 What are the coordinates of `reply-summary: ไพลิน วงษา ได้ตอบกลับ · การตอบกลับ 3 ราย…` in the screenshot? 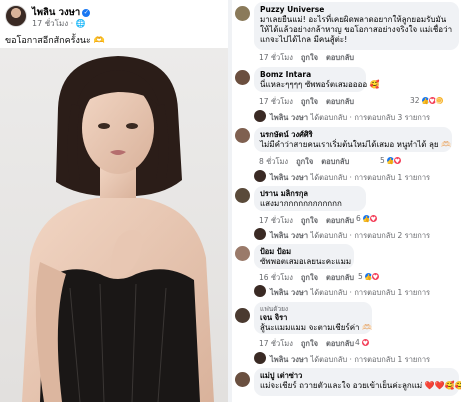 It's located at (350, 118).